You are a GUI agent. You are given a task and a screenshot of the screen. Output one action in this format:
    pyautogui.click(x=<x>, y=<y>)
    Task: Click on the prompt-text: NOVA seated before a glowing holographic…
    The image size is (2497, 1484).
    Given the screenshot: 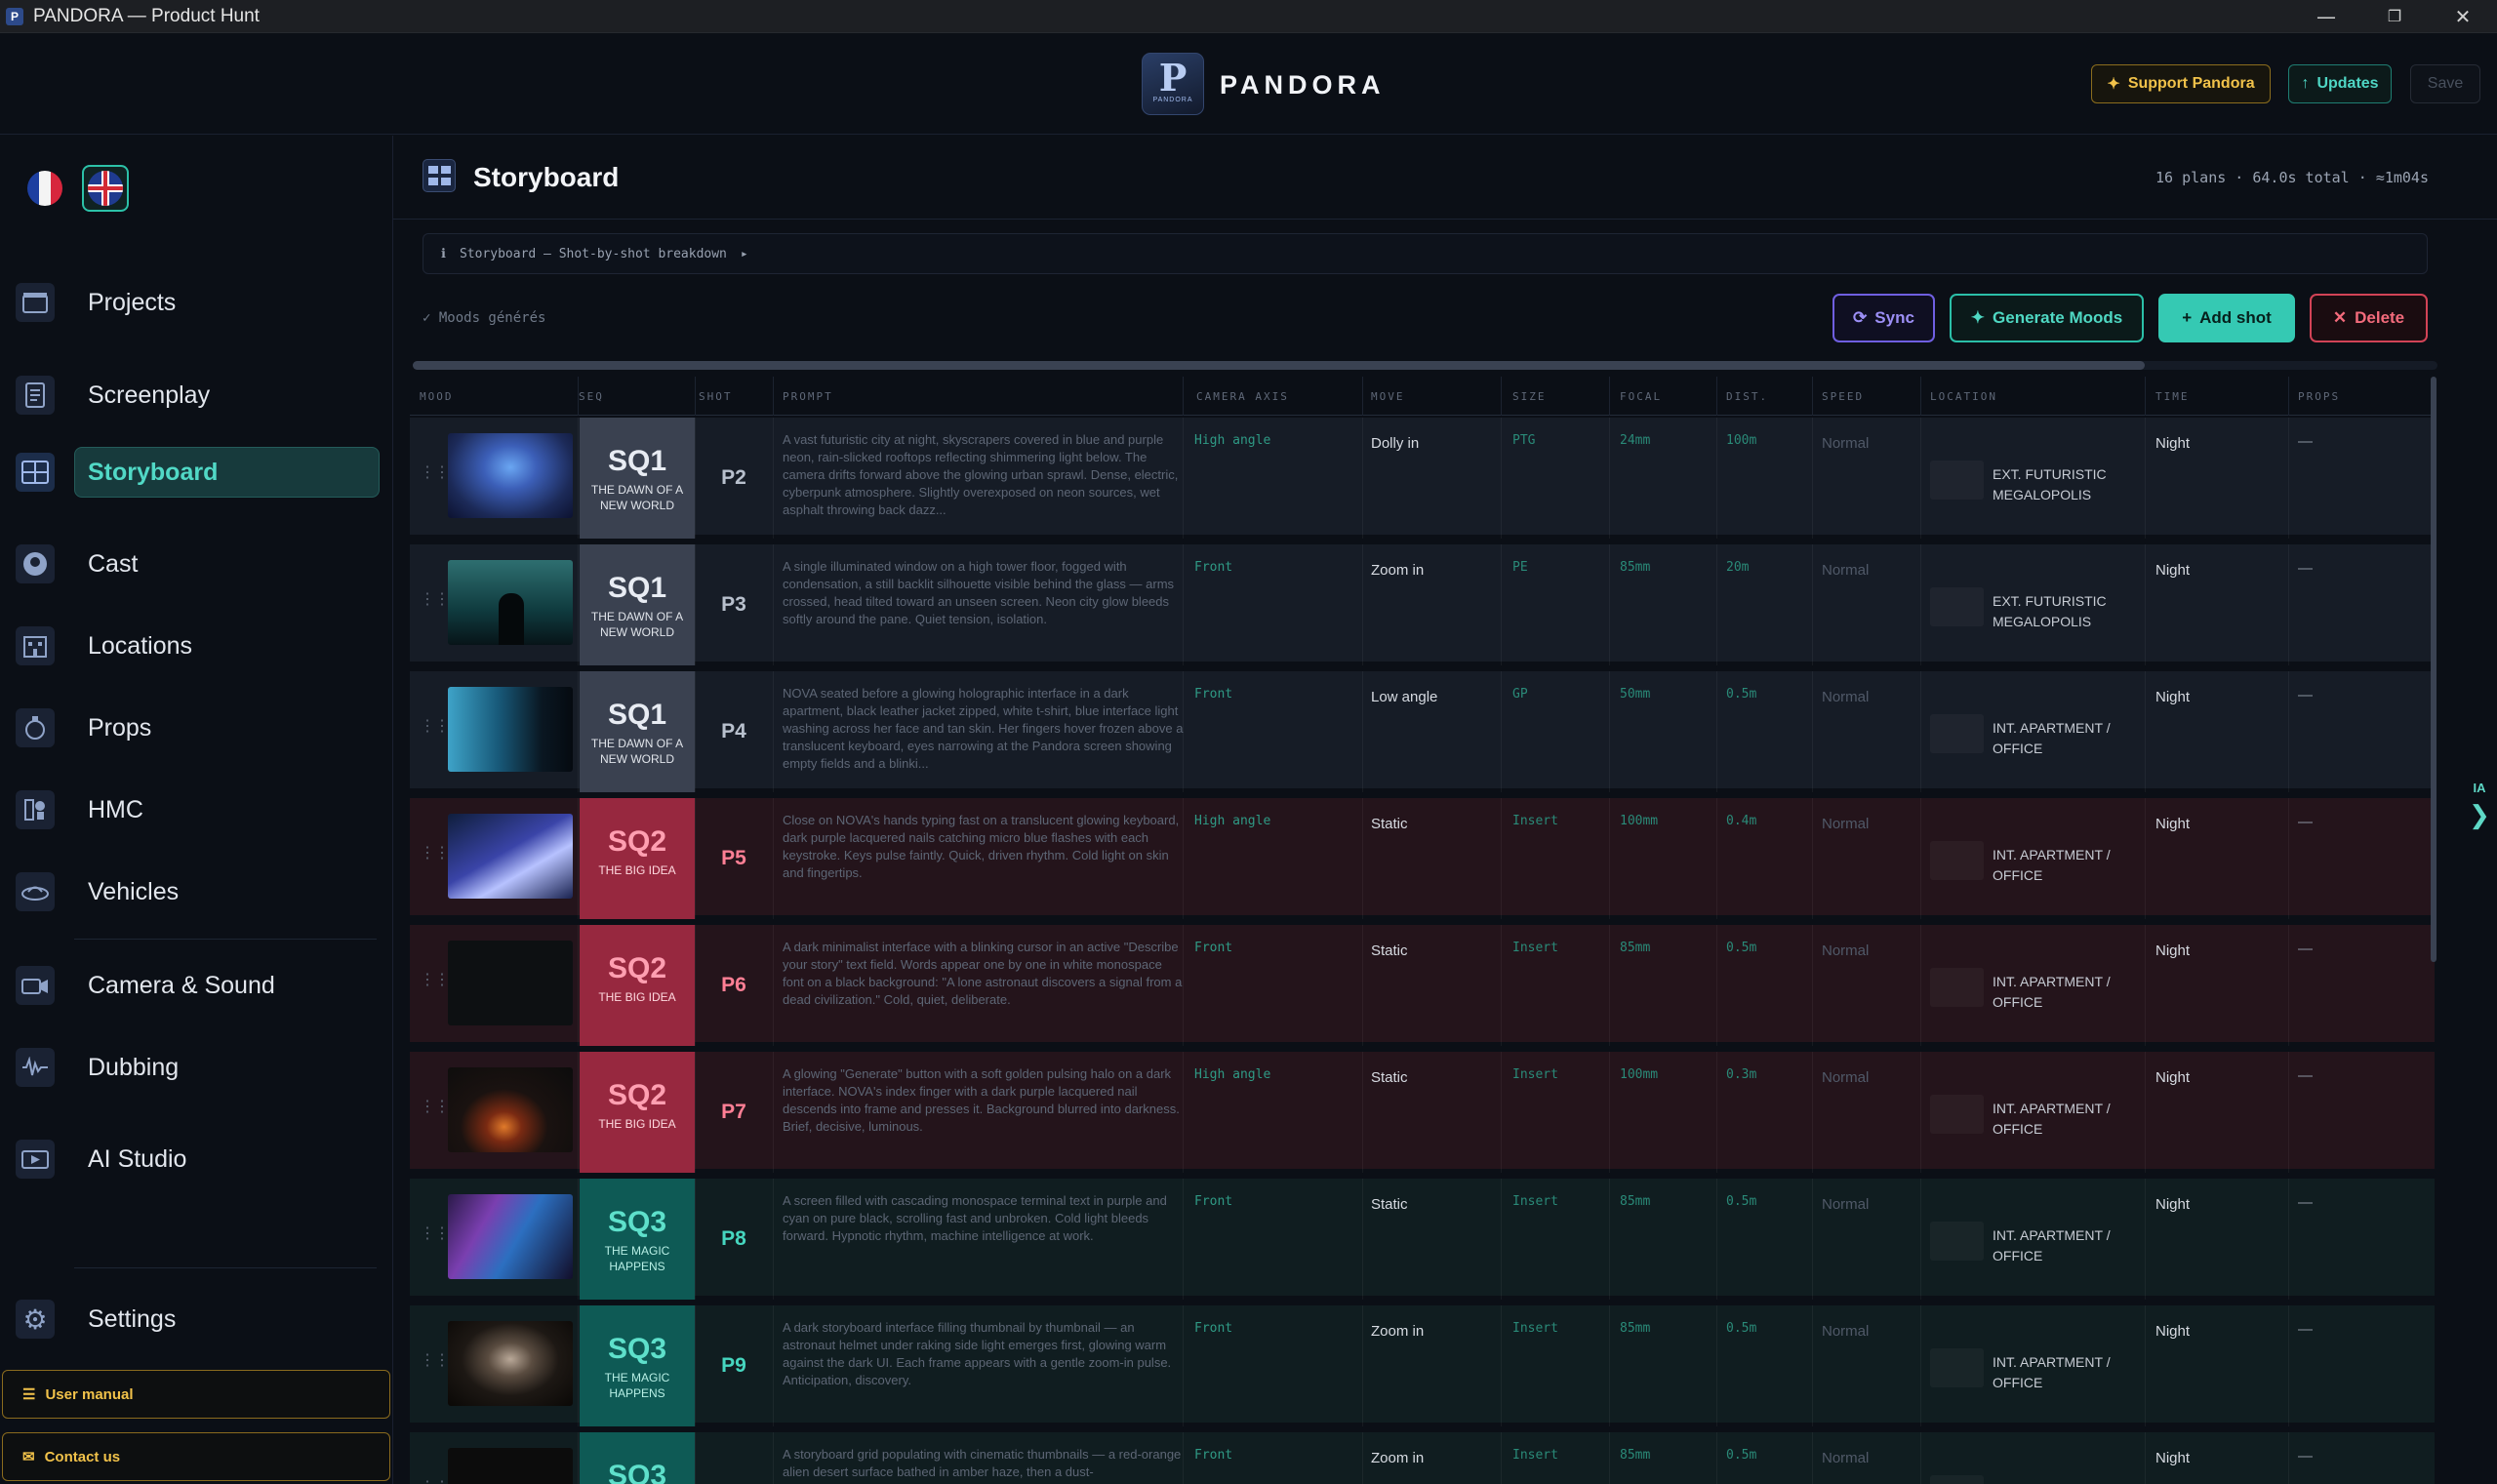 What is the action you would take?
    pyautogui.click(x=985, y=733)
    